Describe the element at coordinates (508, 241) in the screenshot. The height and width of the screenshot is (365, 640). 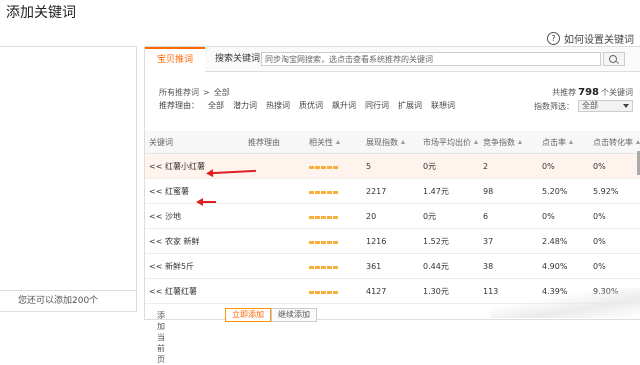
I see `competition-cell: 37` at that location.